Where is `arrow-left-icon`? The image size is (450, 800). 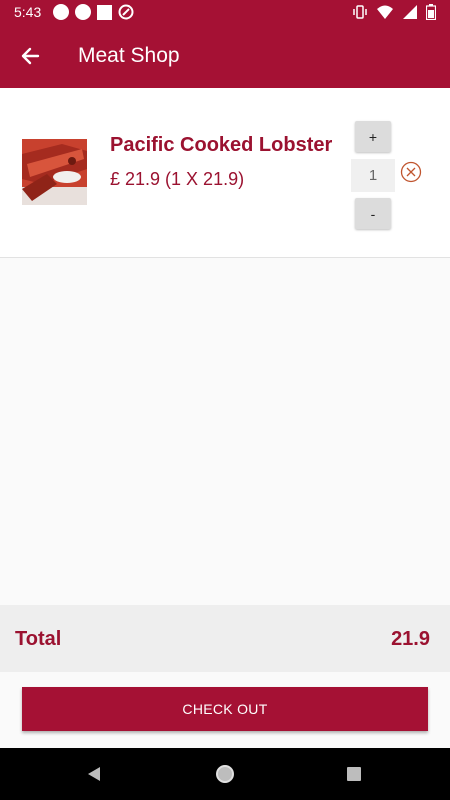
arrow-left-icon is located at coordinates (30, 56).